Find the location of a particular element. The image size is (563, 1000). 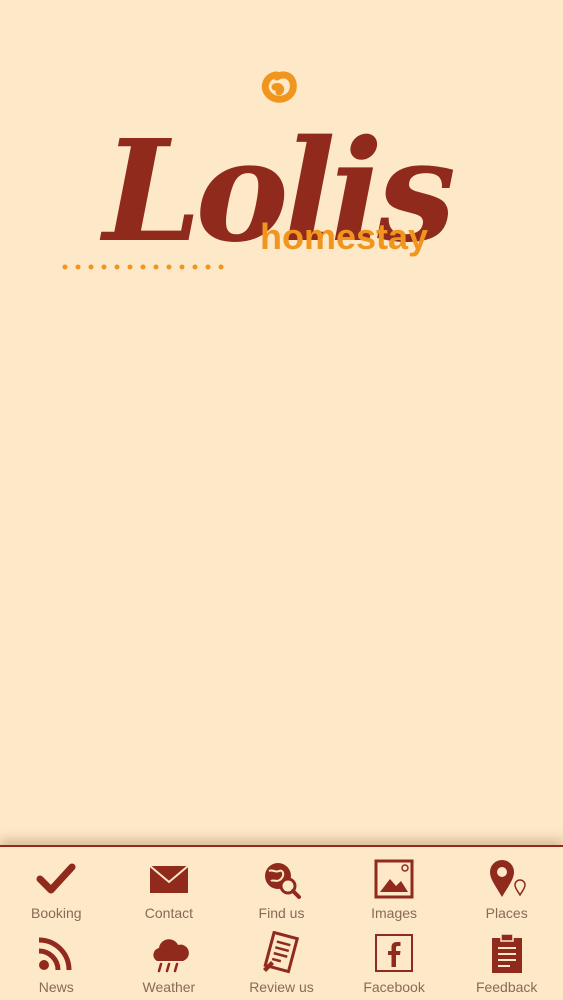

weather-cloud-icon is located at coordinates (169, 953).